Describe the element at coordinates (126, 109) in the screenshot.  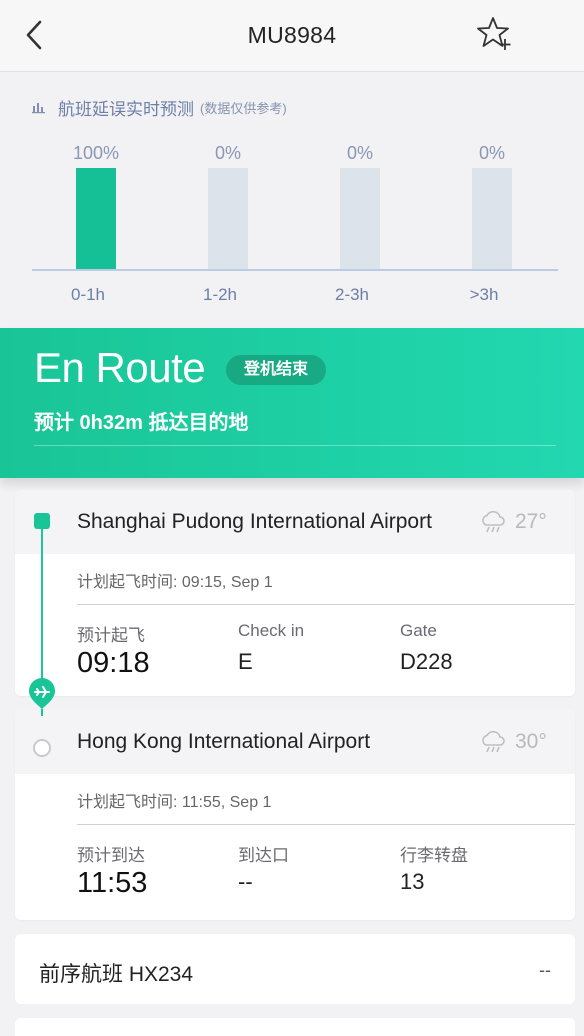
I see `prediction-title: 航班延误实时预测` at that location.